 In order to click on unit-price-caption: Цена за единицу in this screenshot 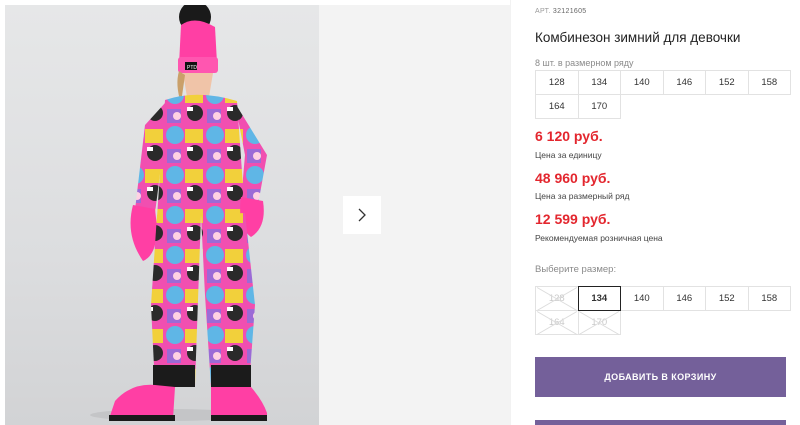, I will do `click(568, 155)`.